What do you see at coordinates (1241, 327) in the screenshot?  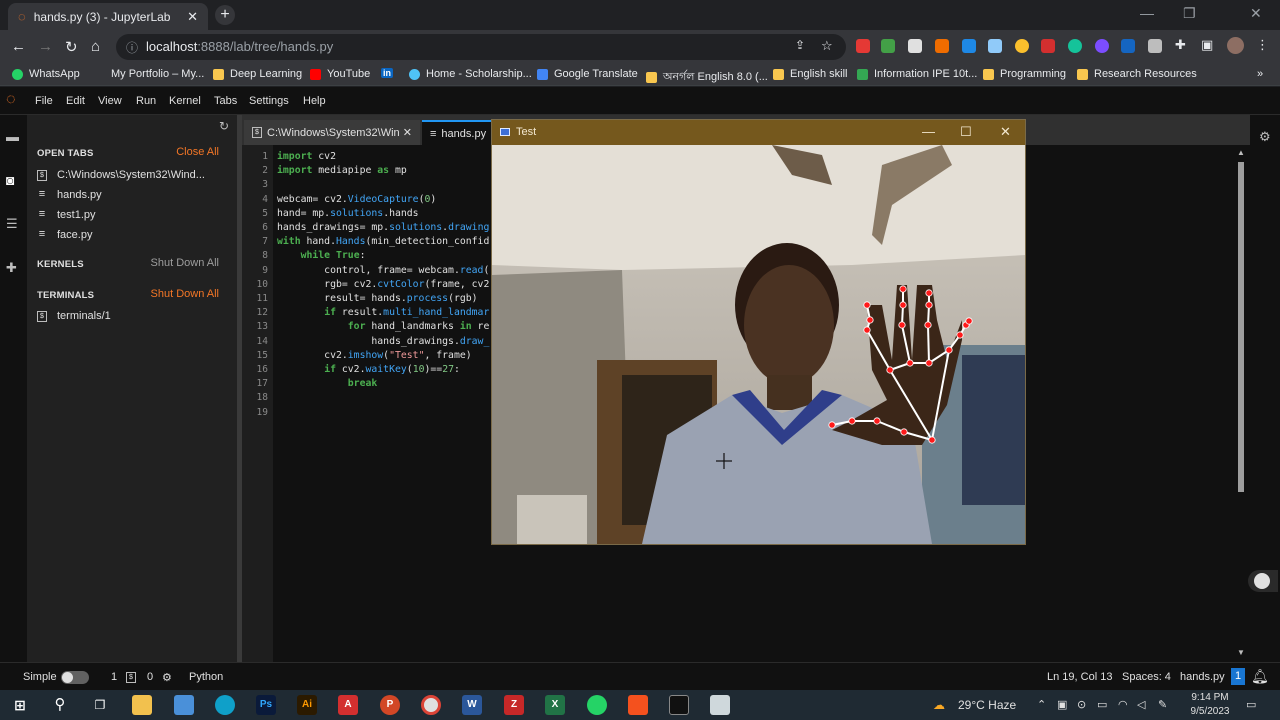 I see `scrollbar-thumb` at bounding box center [1241, 327].